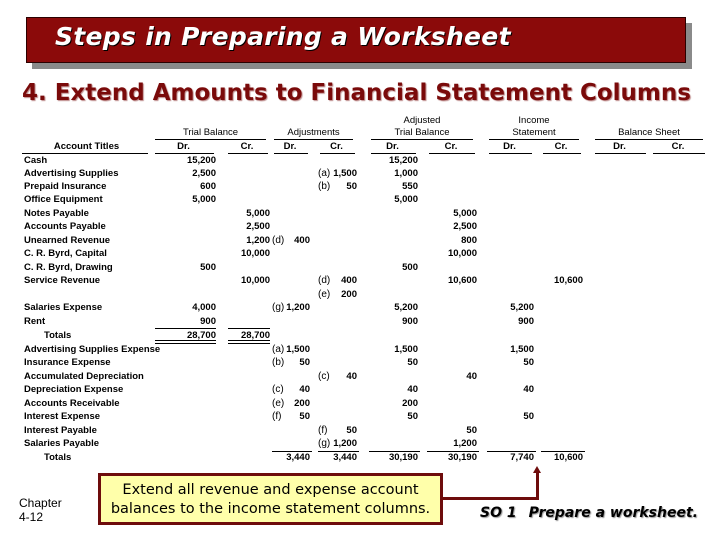 This screenshot has width=720, height=540. I want to click on cell-value: 15,200, so click(201, 160).